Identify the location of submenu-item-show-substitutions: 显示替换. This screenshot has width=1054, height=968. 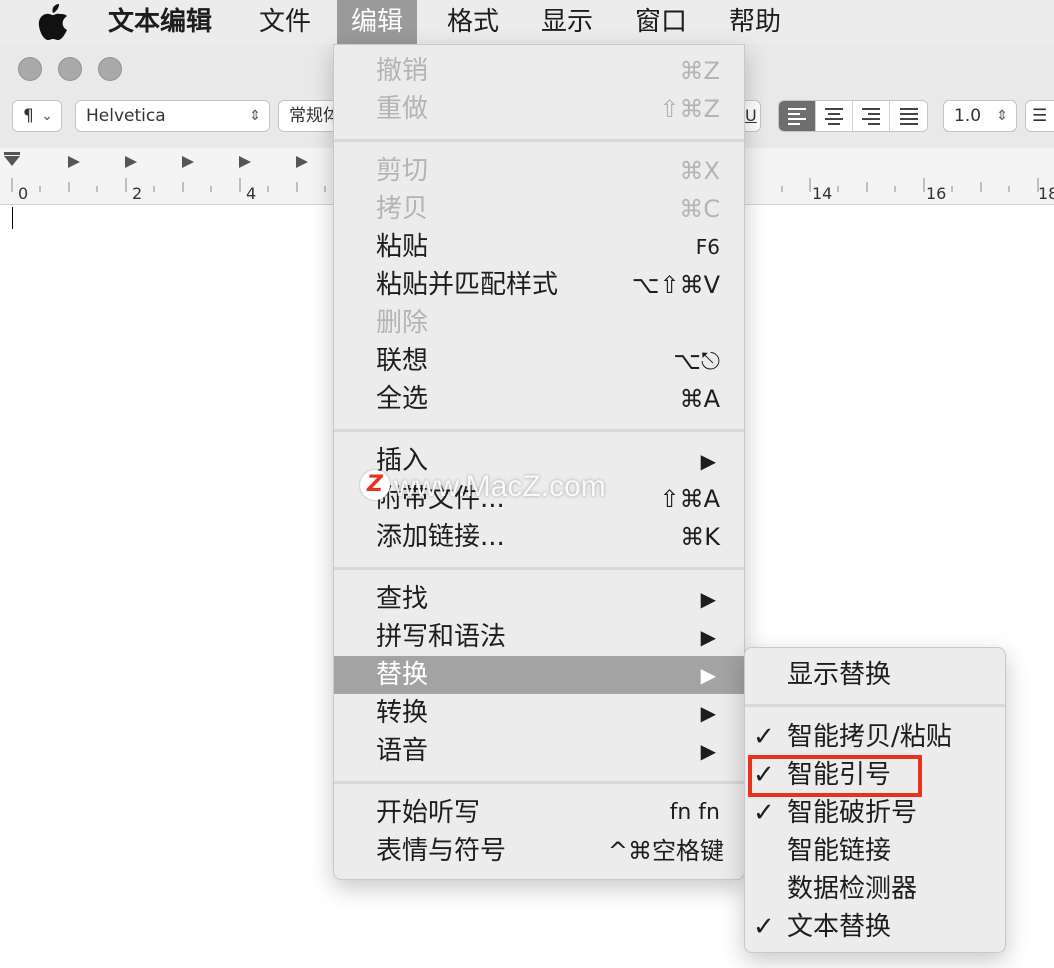
(875, 675).